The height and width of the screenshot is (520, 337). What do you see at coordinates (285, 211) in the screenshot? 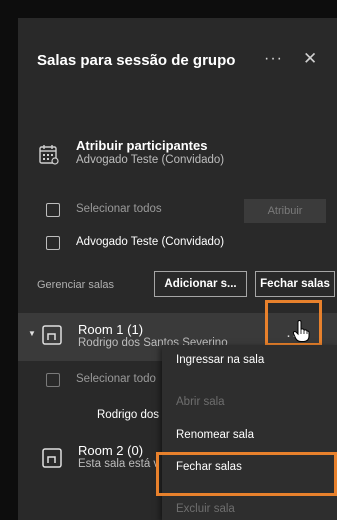
I see `assign-button: Atribuir` at bounding box center [285, 211].